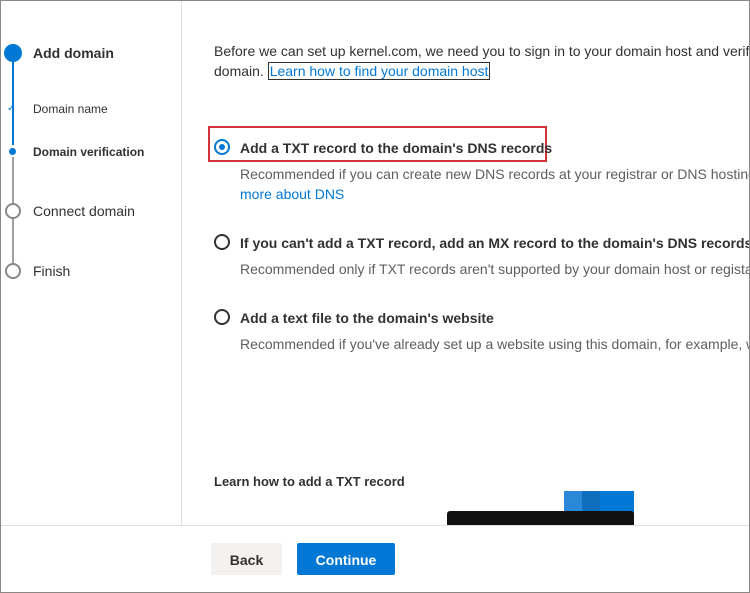  Describe the element at coordinates (84, 211) in the screenshot. I see `step-connect-domain: Connect domain` at that location.